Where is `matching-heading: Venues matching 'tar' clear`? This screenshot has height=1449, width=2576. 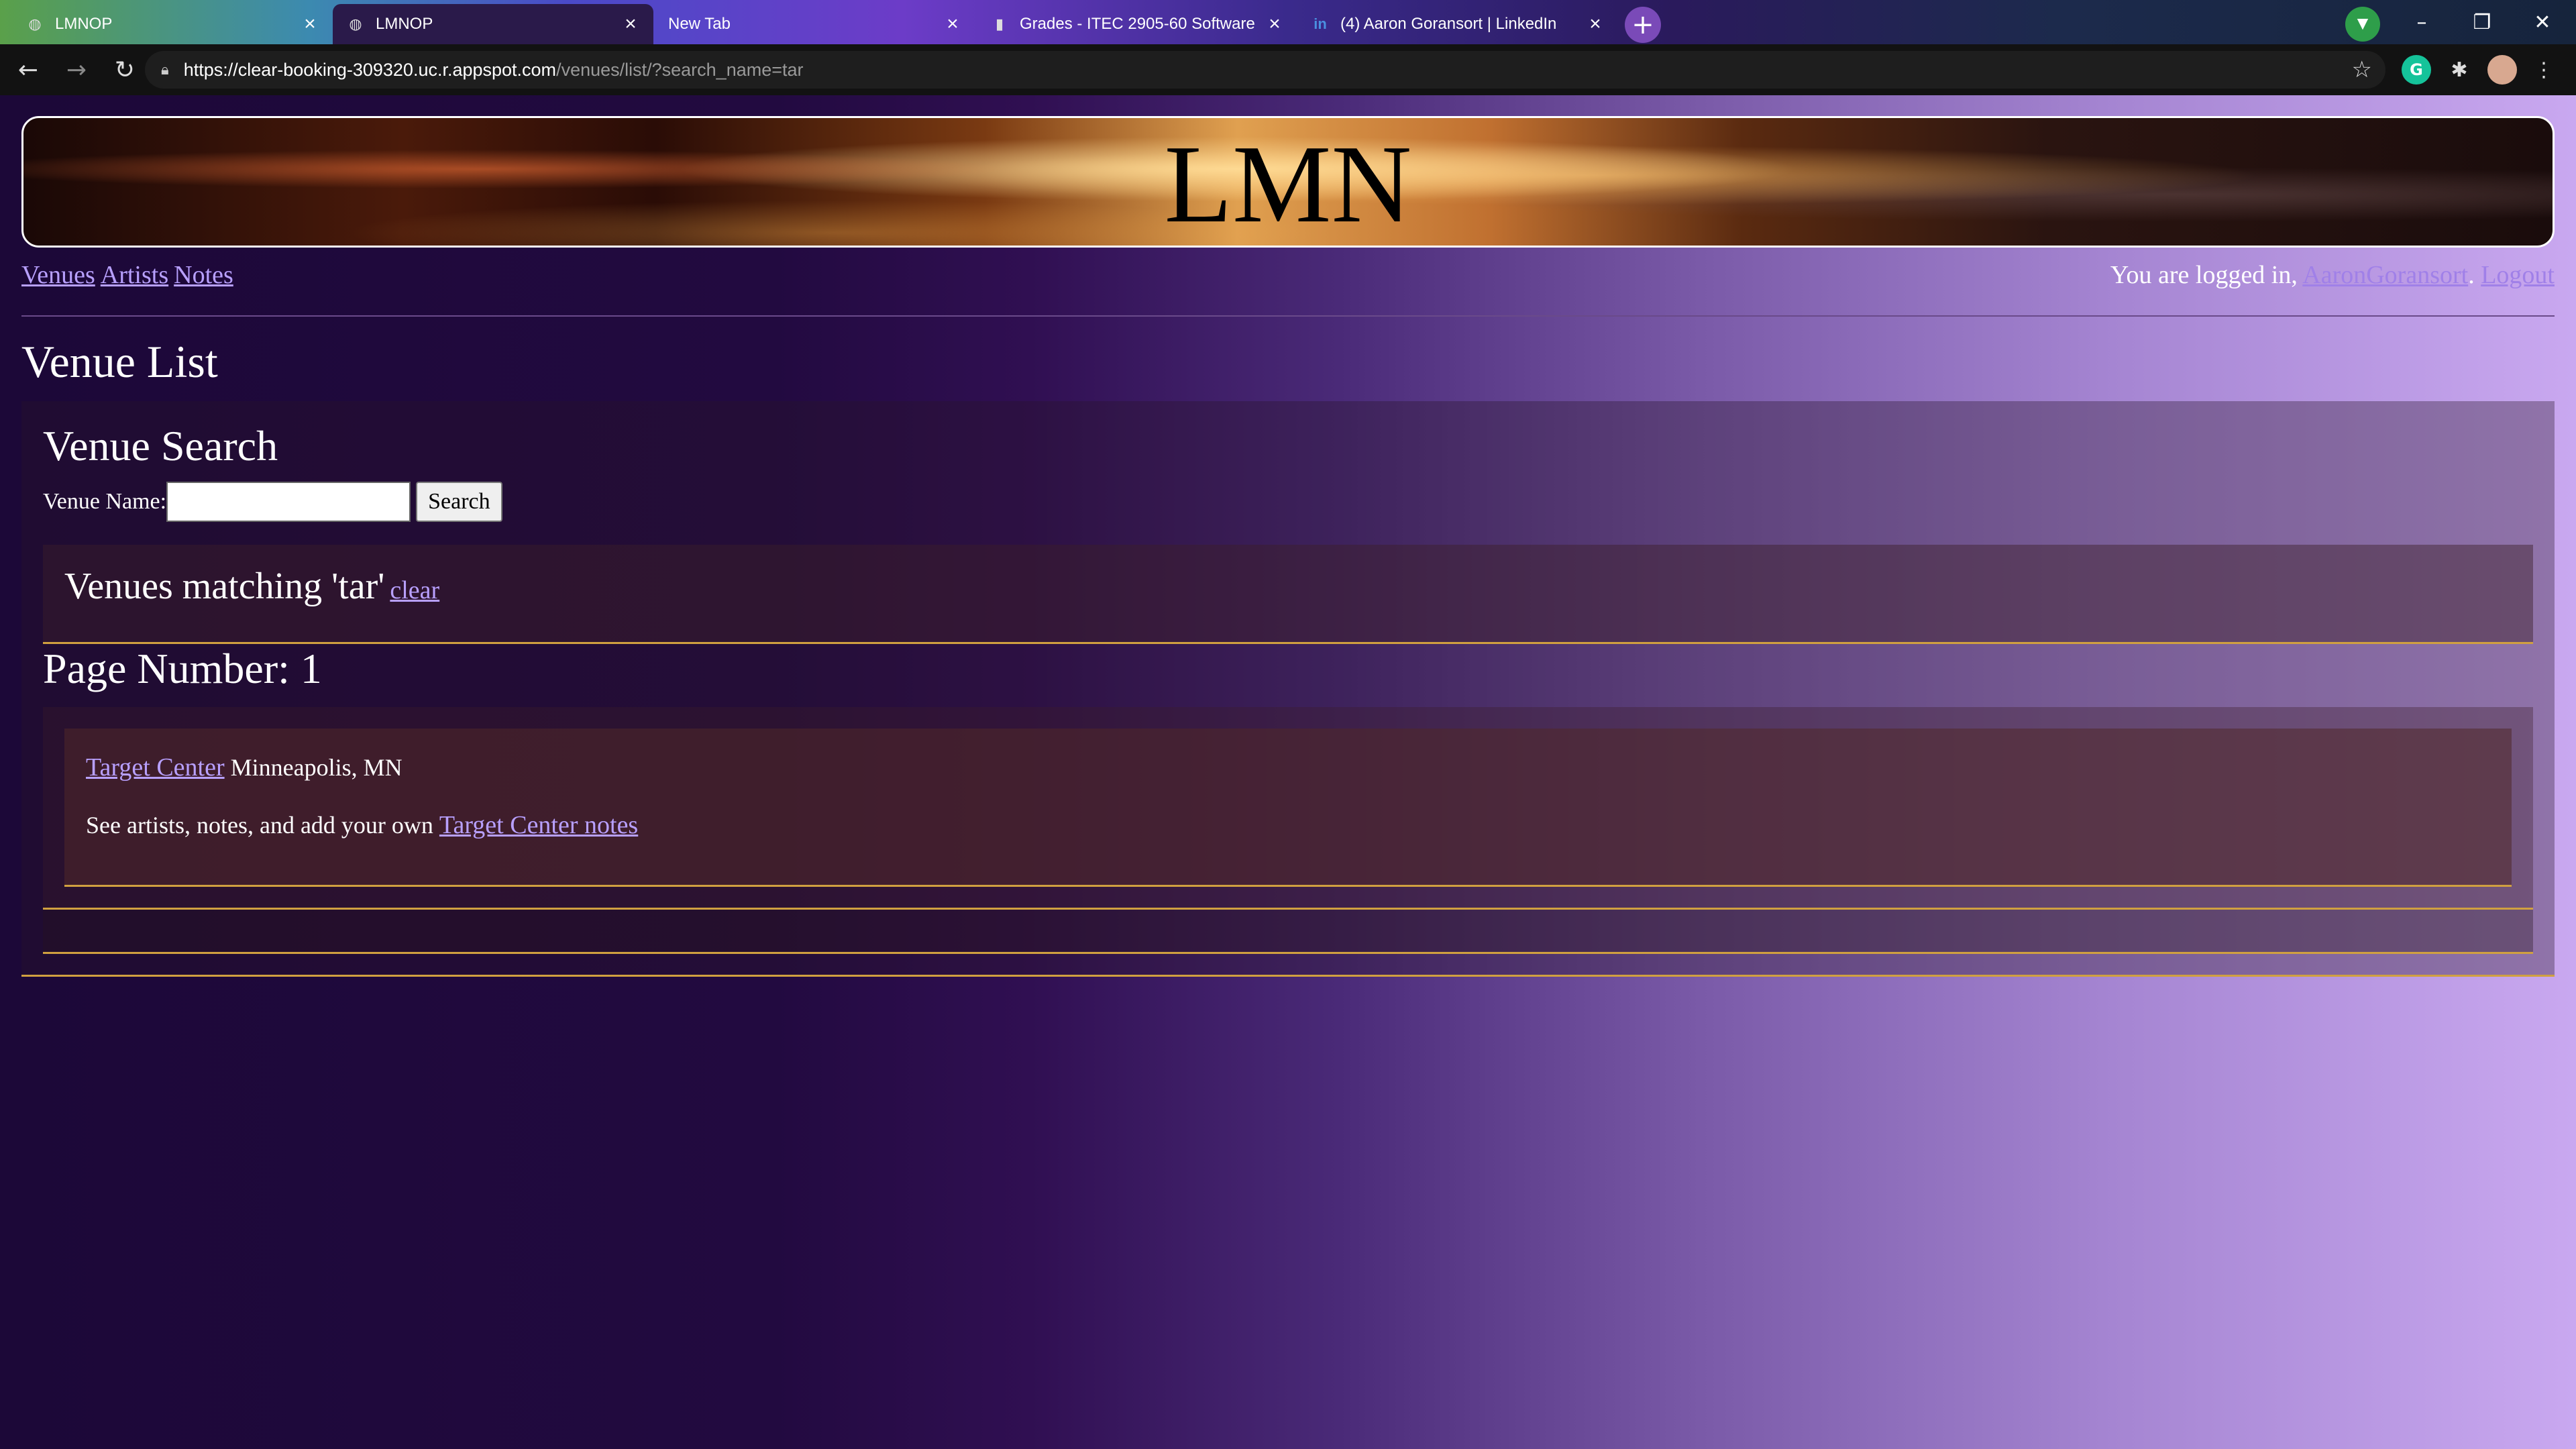
matching-heading: Venues matching 'tar' clear is located at coordinates (251, 586).